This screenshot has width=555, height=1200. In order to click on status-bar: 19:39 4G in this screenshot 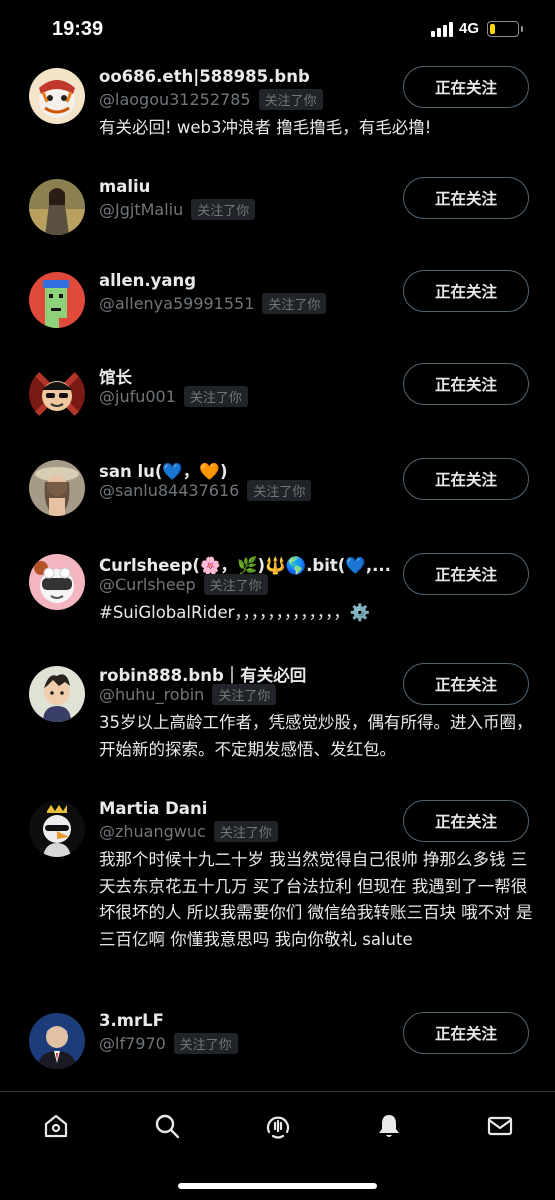, I will do `click(277, 31)`.